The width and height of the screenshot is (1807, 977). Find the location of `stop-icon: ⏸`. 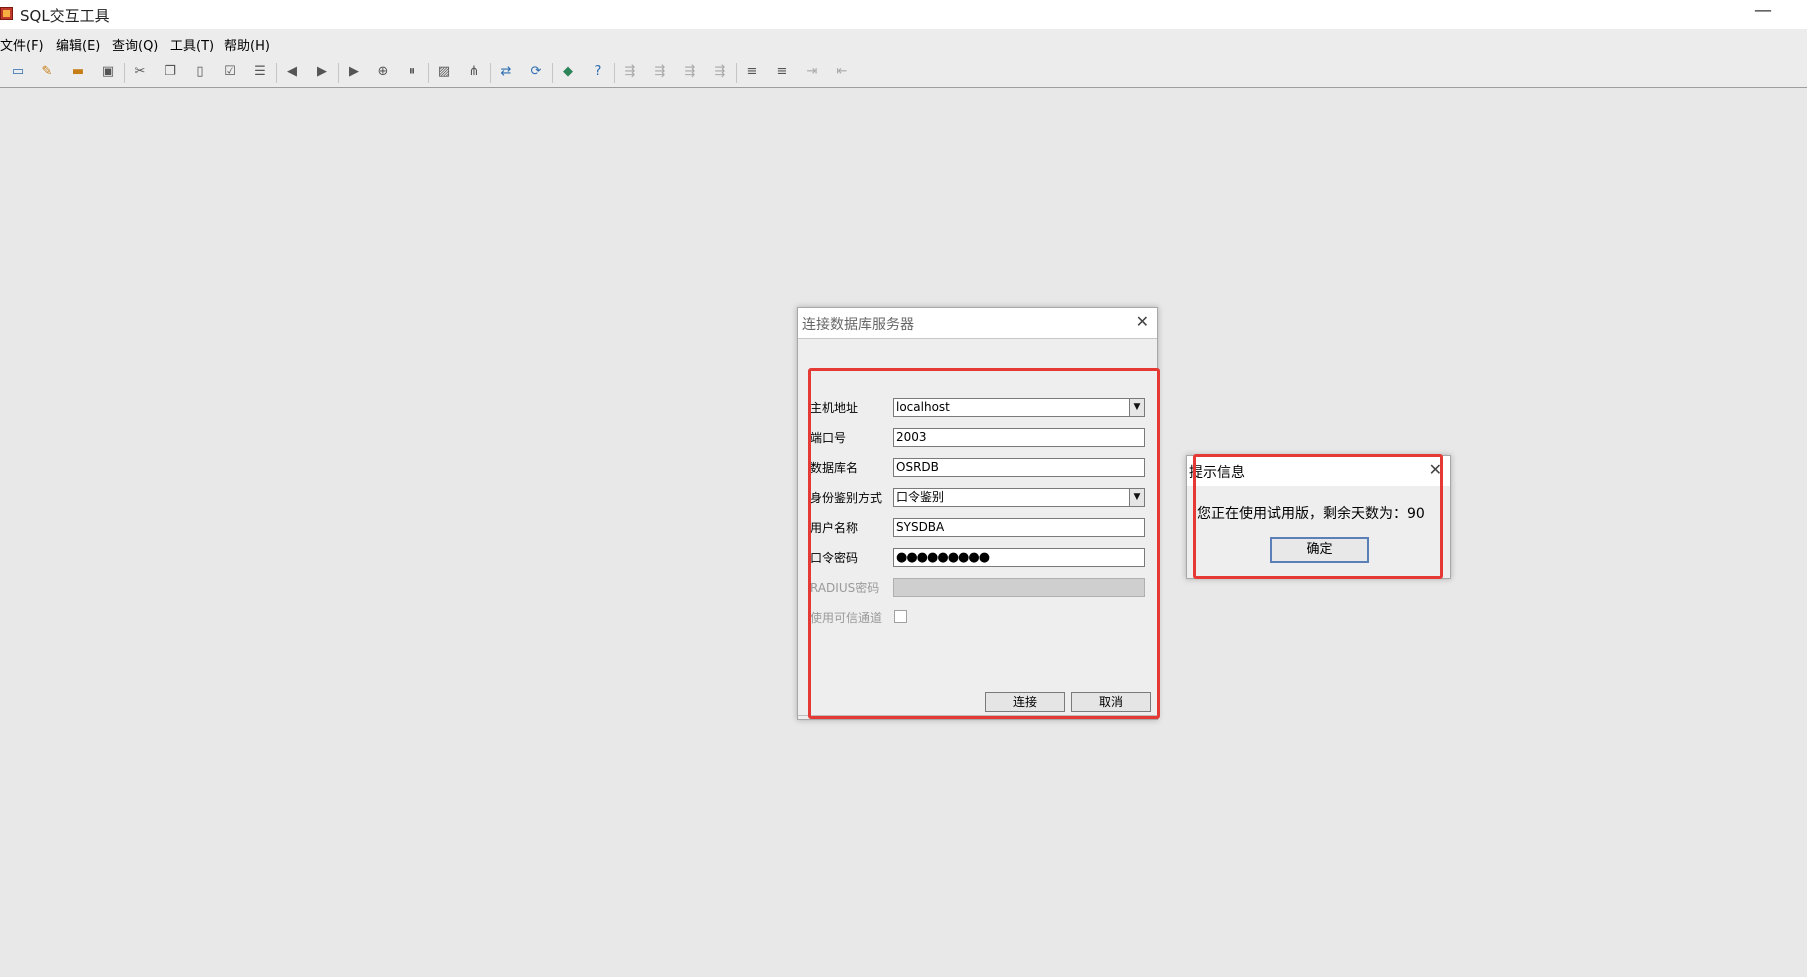

stop-icon: ⏸ is located at coordinates (412, 72).